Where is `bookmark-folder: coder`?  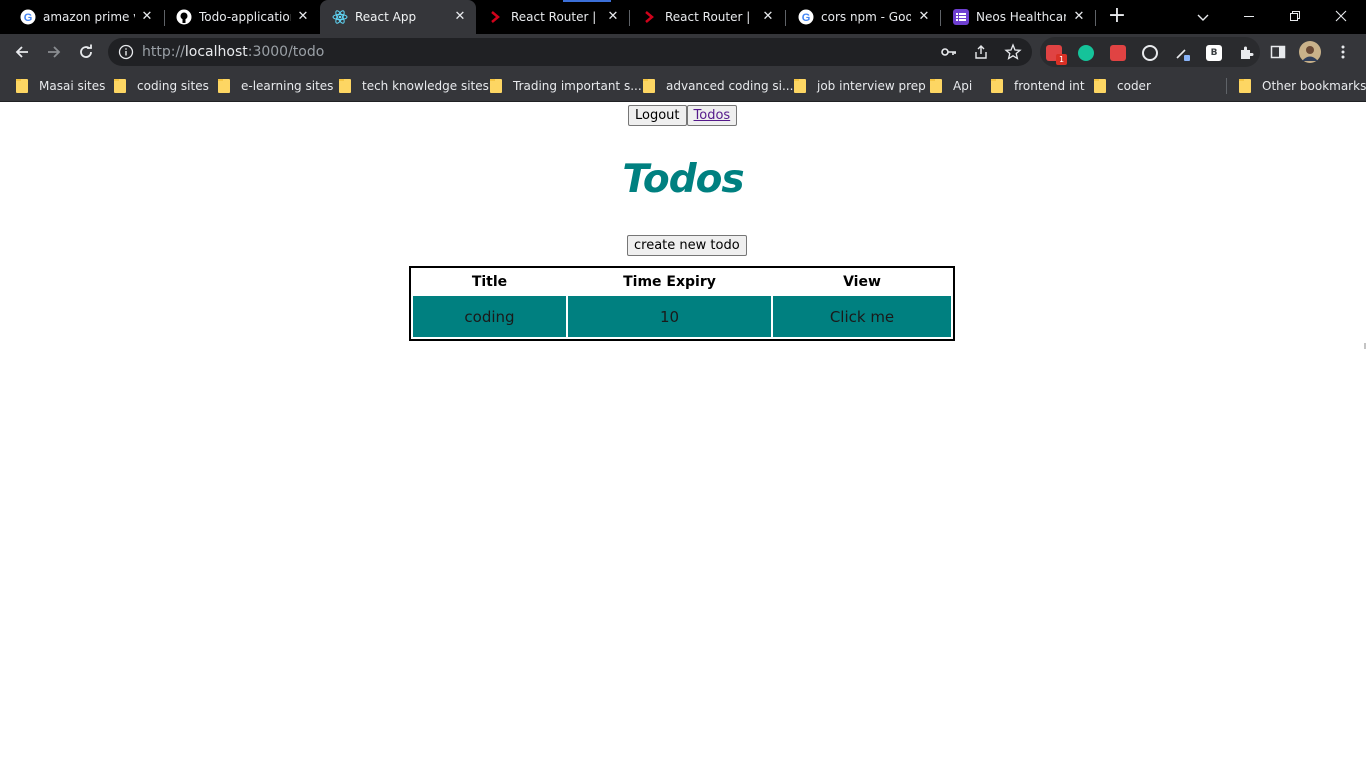
bookmark-folder: coder is located at coordinates (1122, 86).